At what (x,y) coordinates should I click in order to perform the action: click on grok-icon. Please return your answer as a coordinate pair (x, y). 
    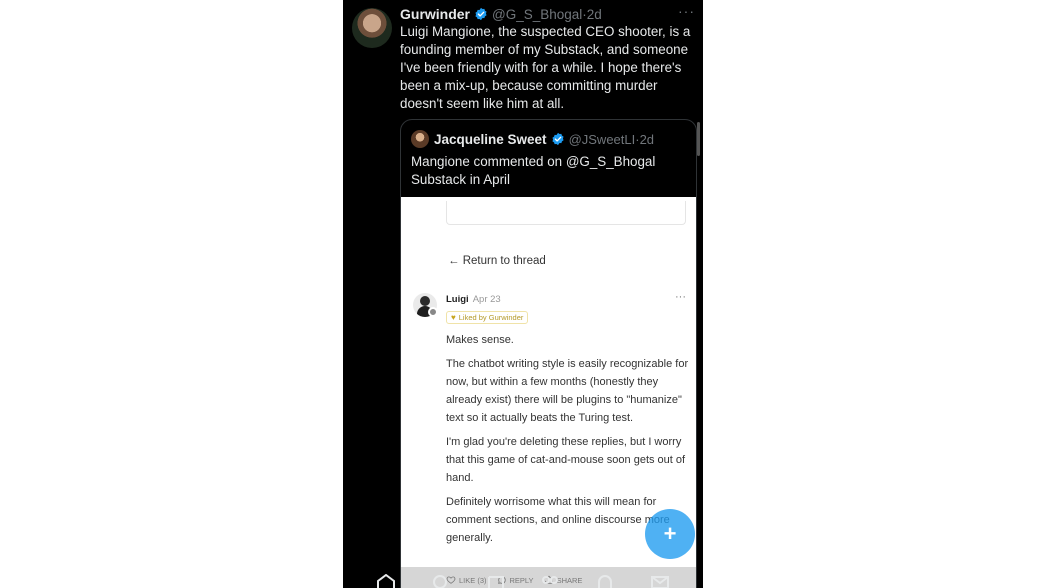
    Looking at the image, I should click on (496, 581).